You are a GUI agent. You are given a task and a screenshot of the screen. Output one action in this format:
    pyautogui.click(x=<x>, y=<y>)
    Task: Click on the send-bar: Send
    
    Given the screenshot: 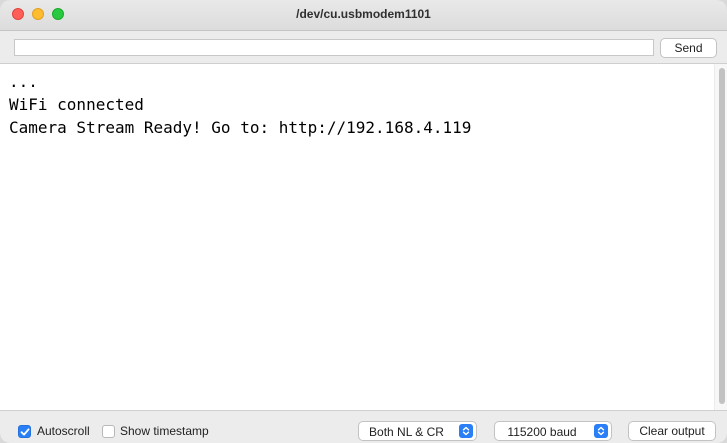 What is the action you would take?
    pyautogui.click(x=363, y=47)
    